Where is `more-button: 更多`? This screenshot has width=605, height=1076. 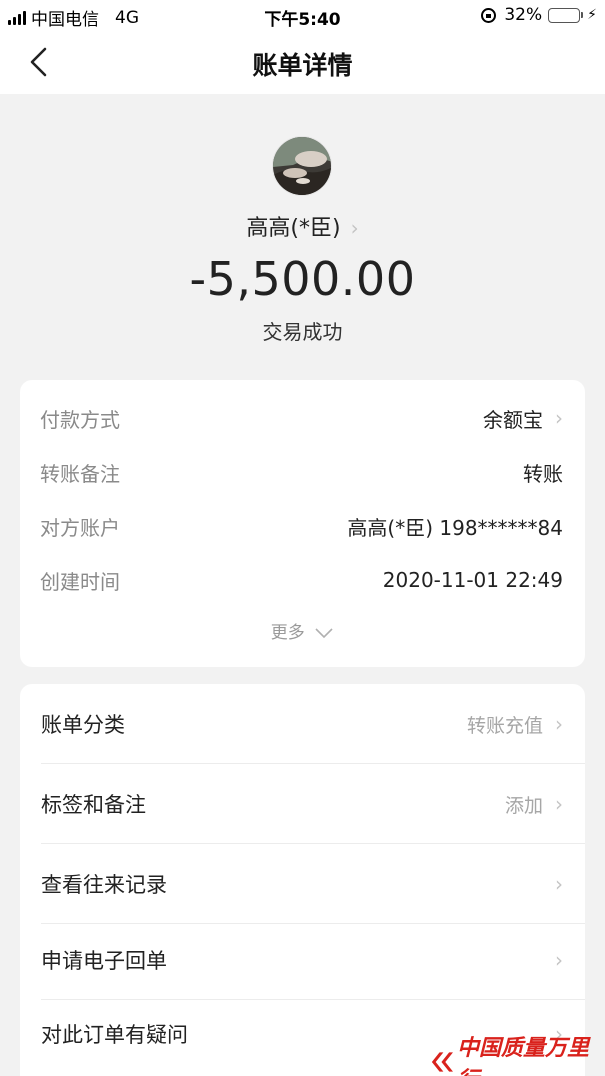 more-button: 更多 is located at coordinates (302, 630).